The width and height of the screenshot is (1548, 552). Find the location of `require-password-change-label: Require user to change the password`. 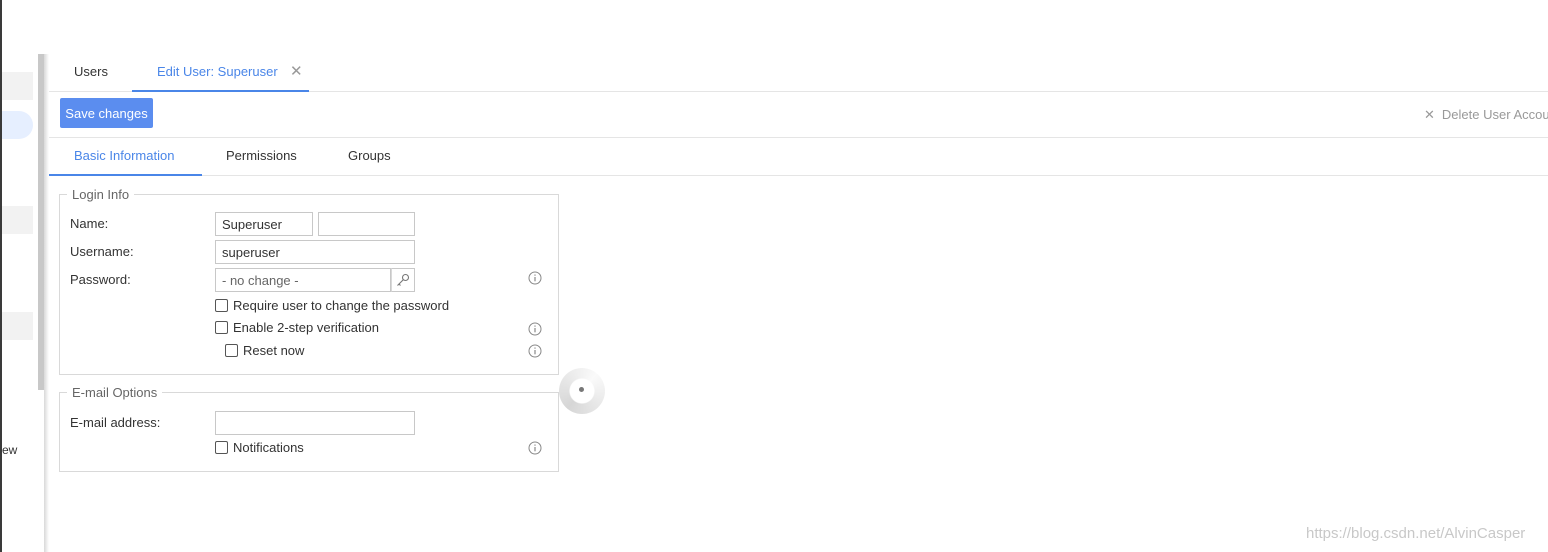

require-password-change-label: Require user to change the password is located at coordinates (341, 305).